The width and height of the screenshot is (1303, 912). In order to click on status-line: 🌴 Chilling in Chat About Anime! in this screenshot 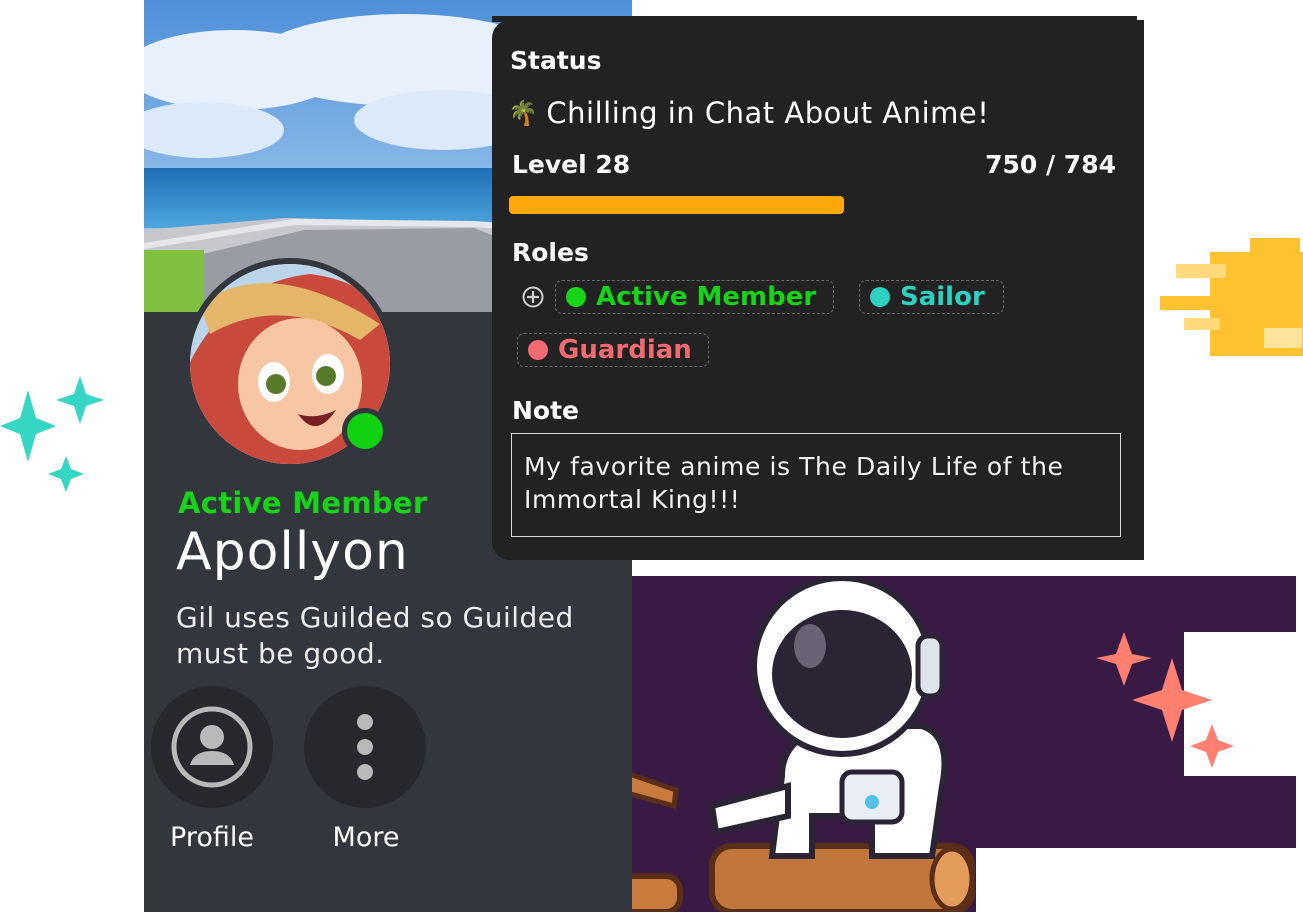, I will do `click(748, 113)`.